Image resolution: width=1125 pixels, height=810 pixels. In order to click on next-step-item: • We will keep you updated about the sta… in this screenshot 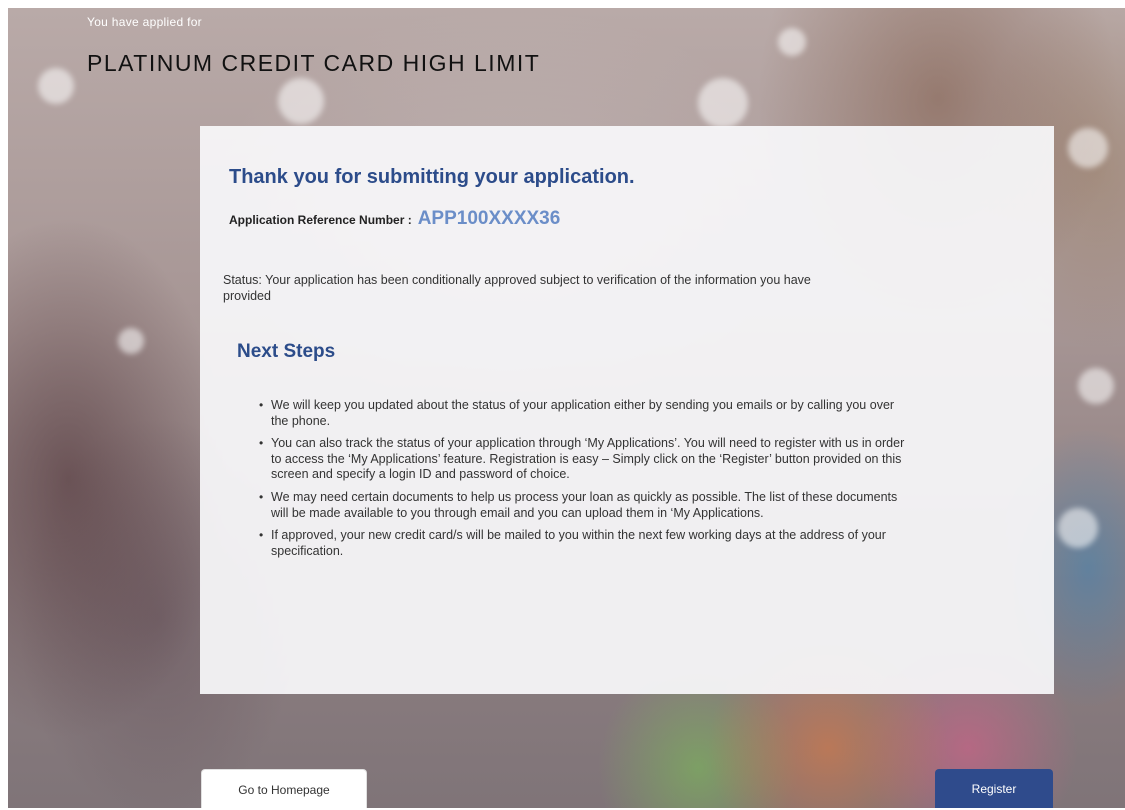, I will do `click(585, 413)`.